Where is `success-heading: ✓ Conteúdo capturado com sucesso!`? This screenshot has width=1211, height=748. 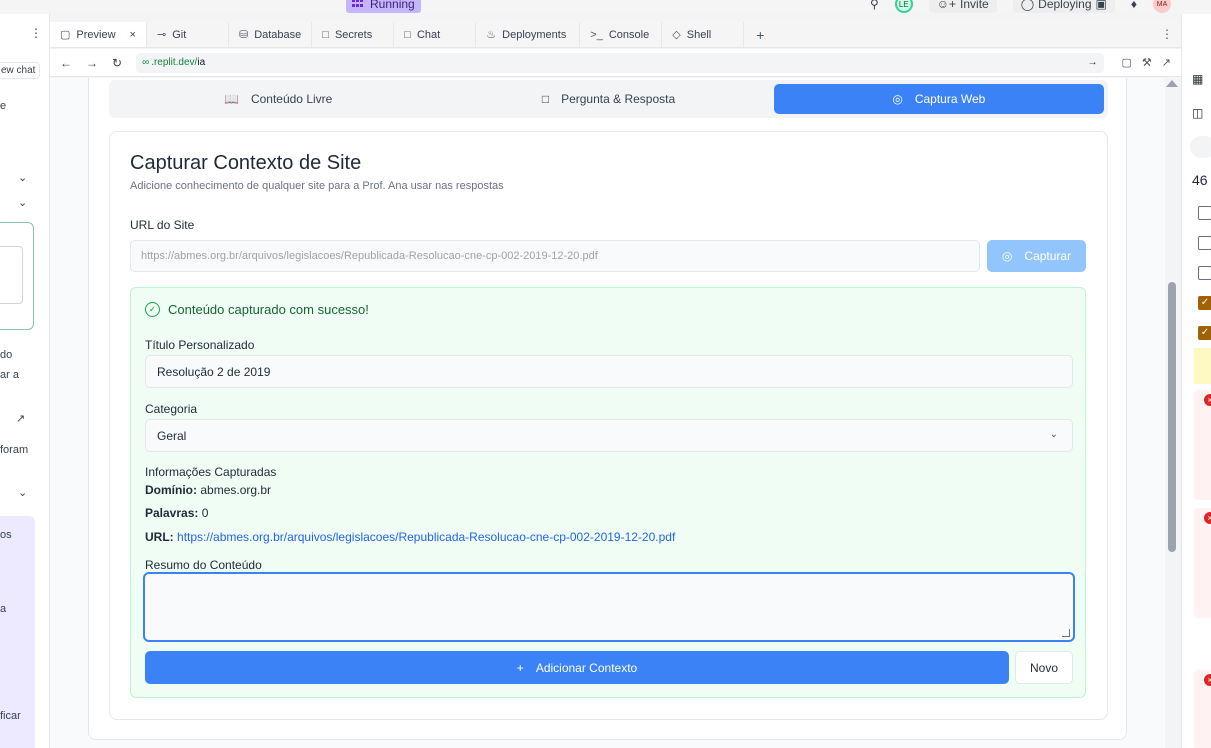
success-heading: ✓ Conteúdo capturado com sucesso! is located at coordinates (257, 309).